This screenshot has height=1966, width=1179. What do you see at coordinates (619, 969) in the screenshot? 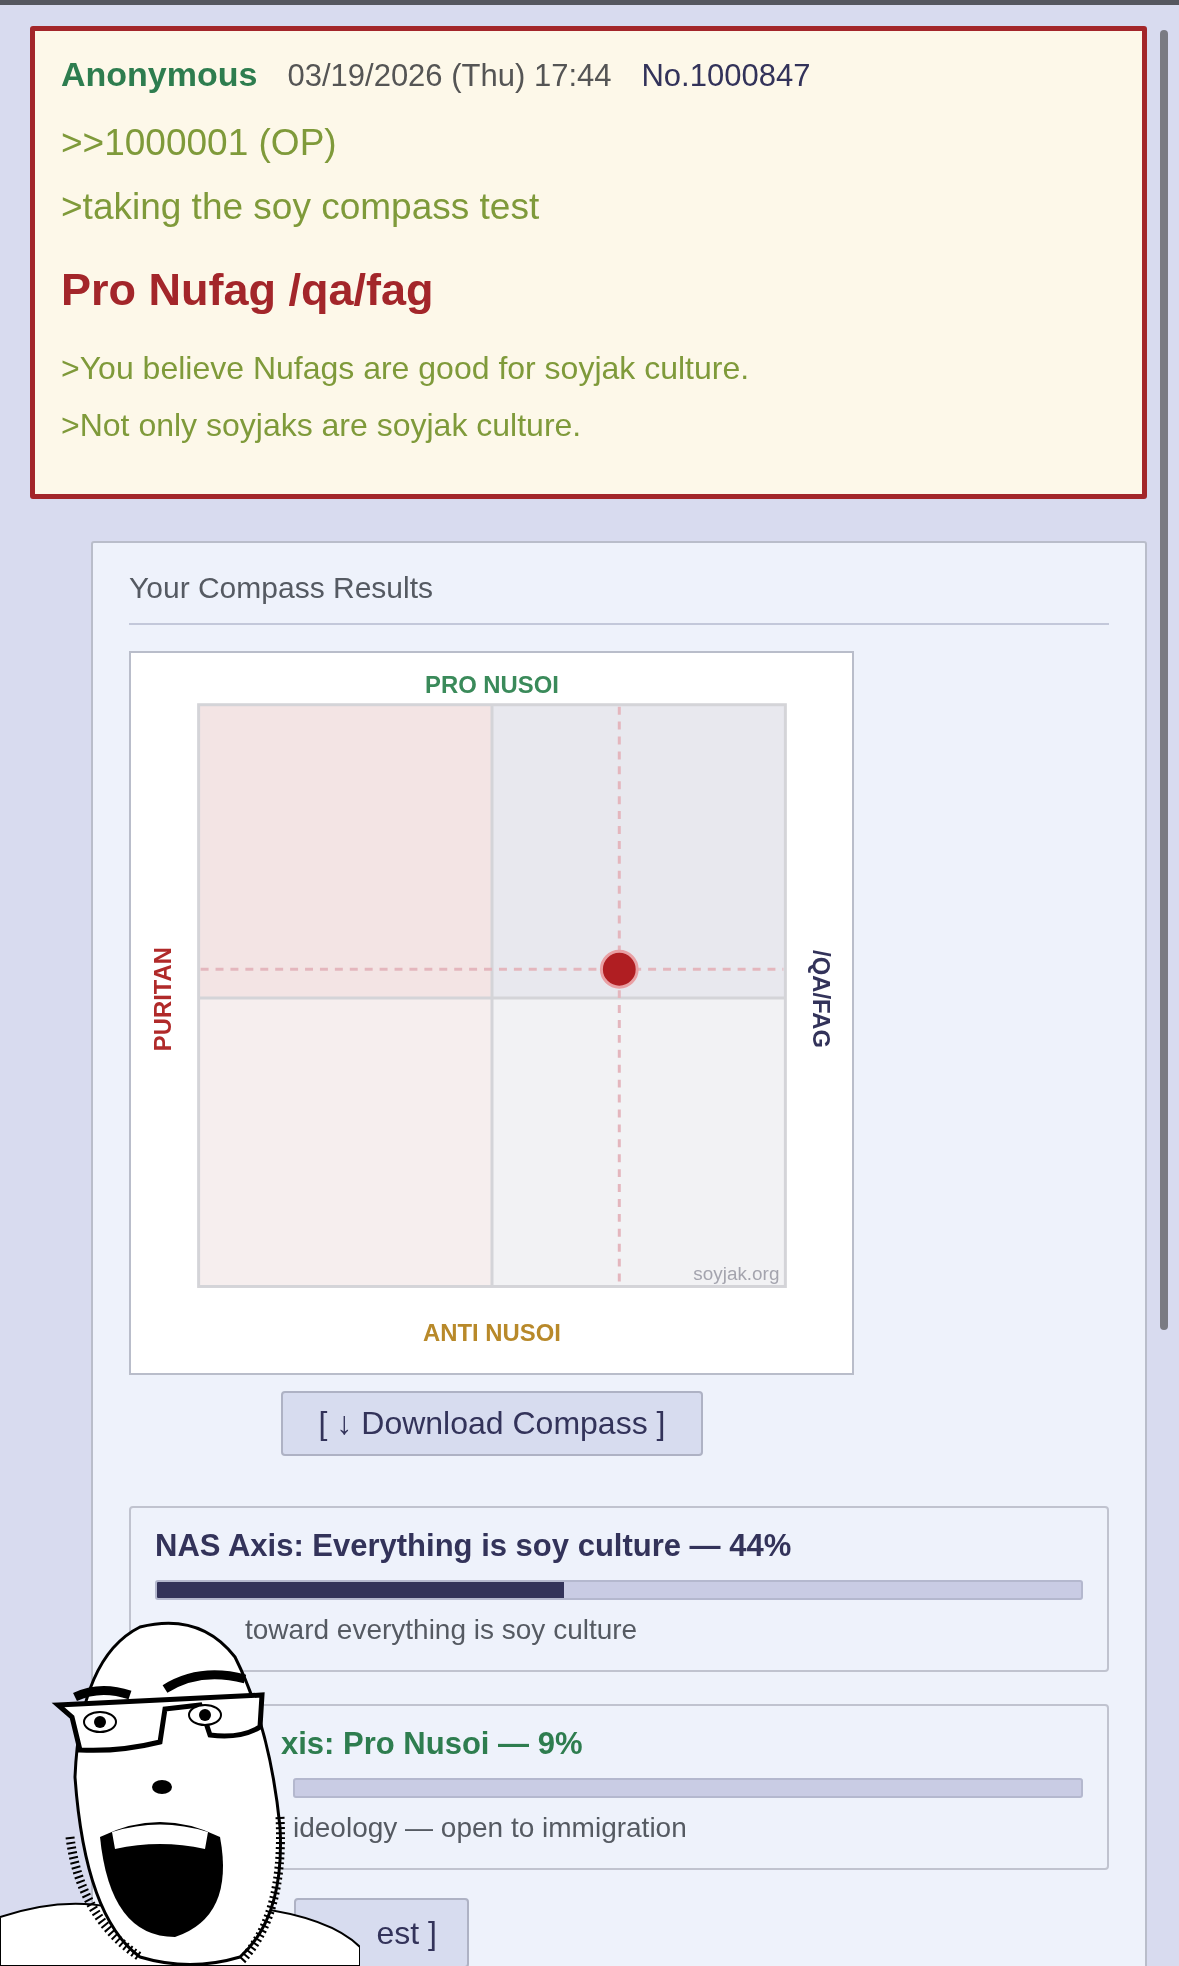
I see `result-dot` at bounding box center [619, 969].